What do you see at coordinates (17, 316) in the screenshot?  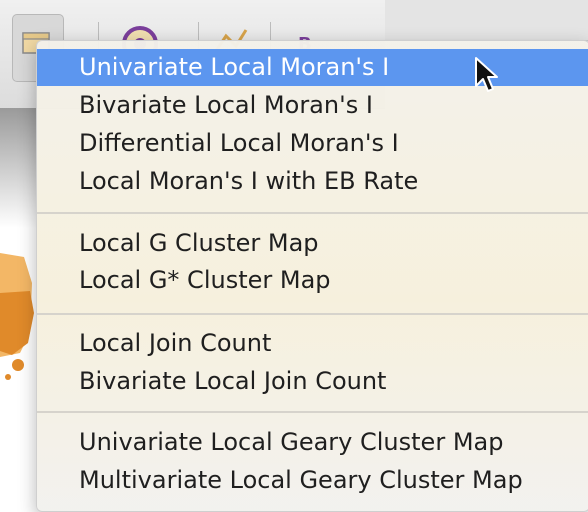 I see `map-polygons` at bounding box center [17, 316].